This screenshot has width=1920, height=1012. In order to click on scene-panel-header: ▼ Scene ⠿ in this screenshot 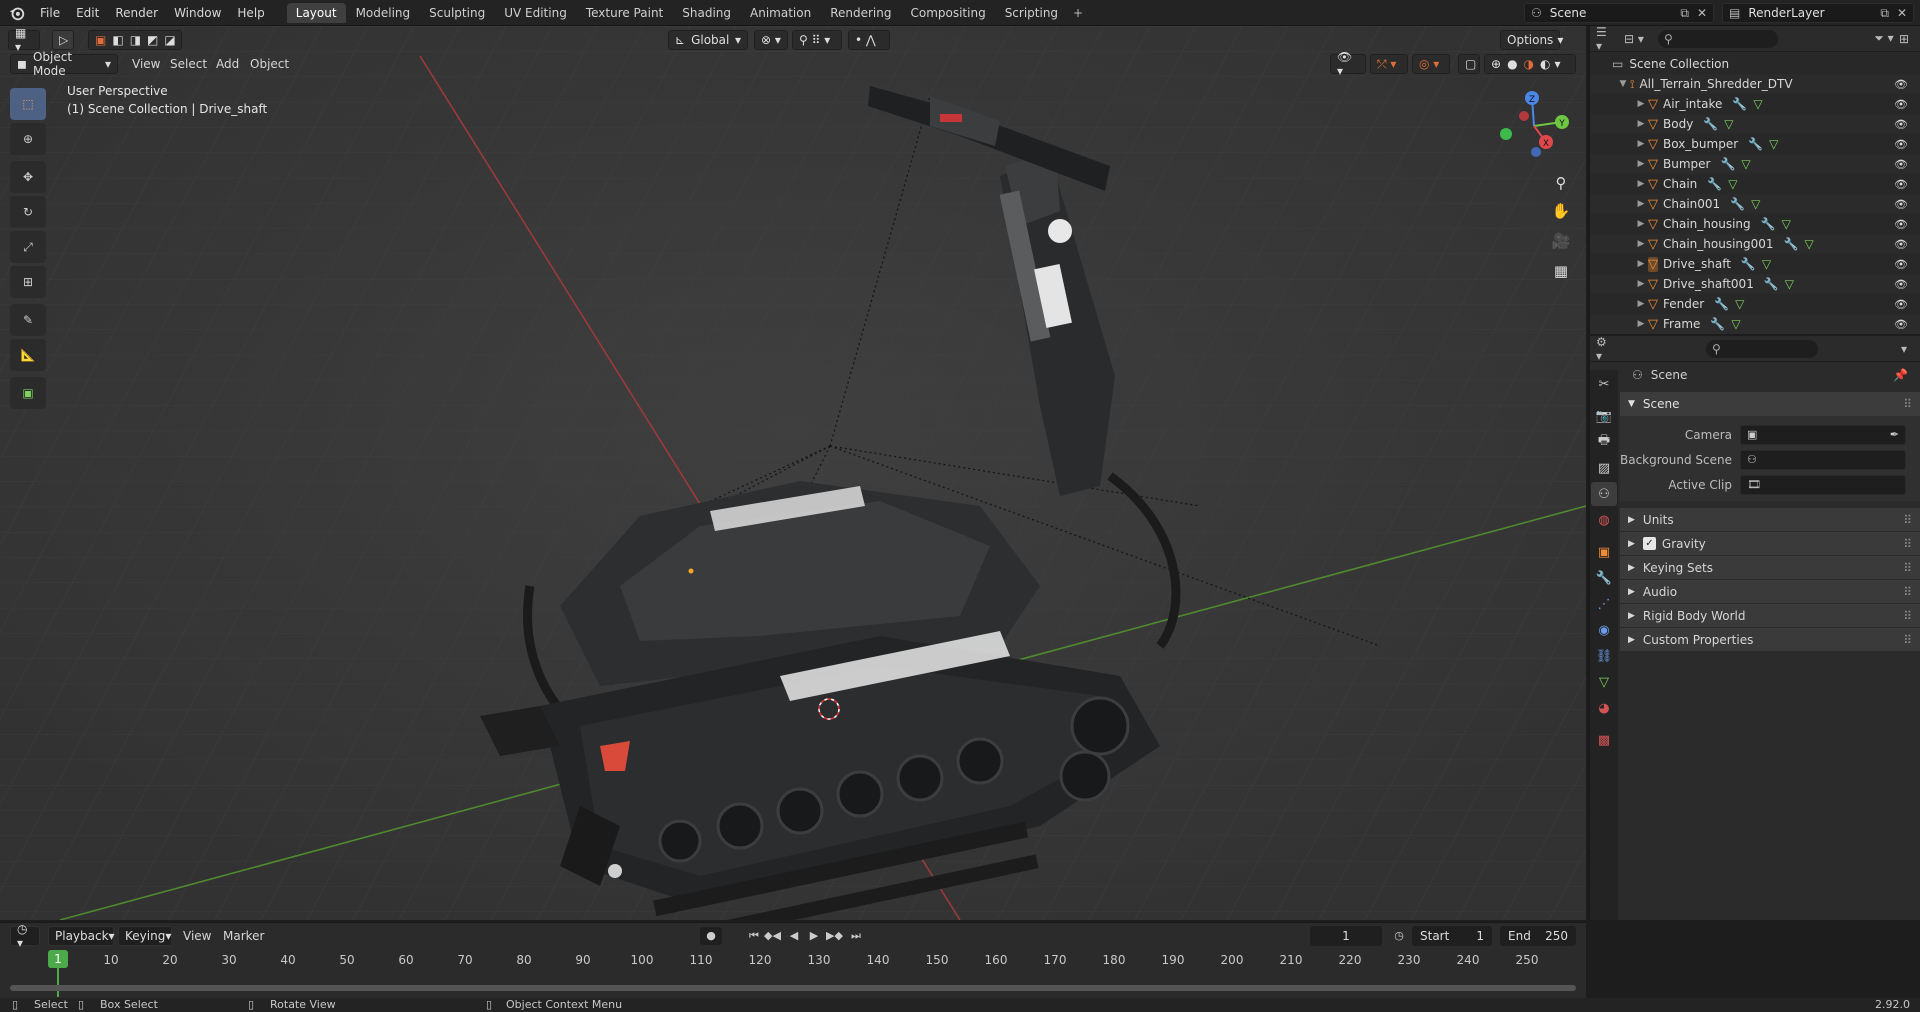, I will do `click(1770, 404)`.